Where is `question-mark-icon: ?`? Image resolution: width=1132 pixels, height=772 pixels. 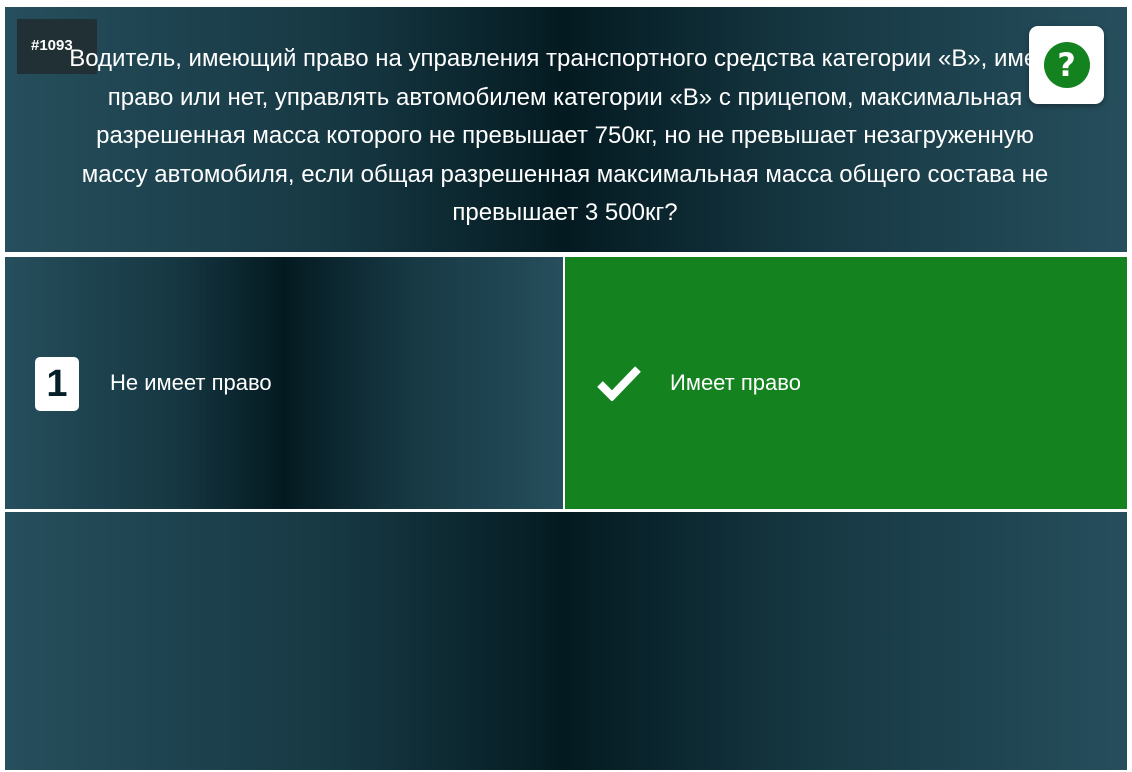
question-mark-icon: ? is located at coordinates (1066, 65).